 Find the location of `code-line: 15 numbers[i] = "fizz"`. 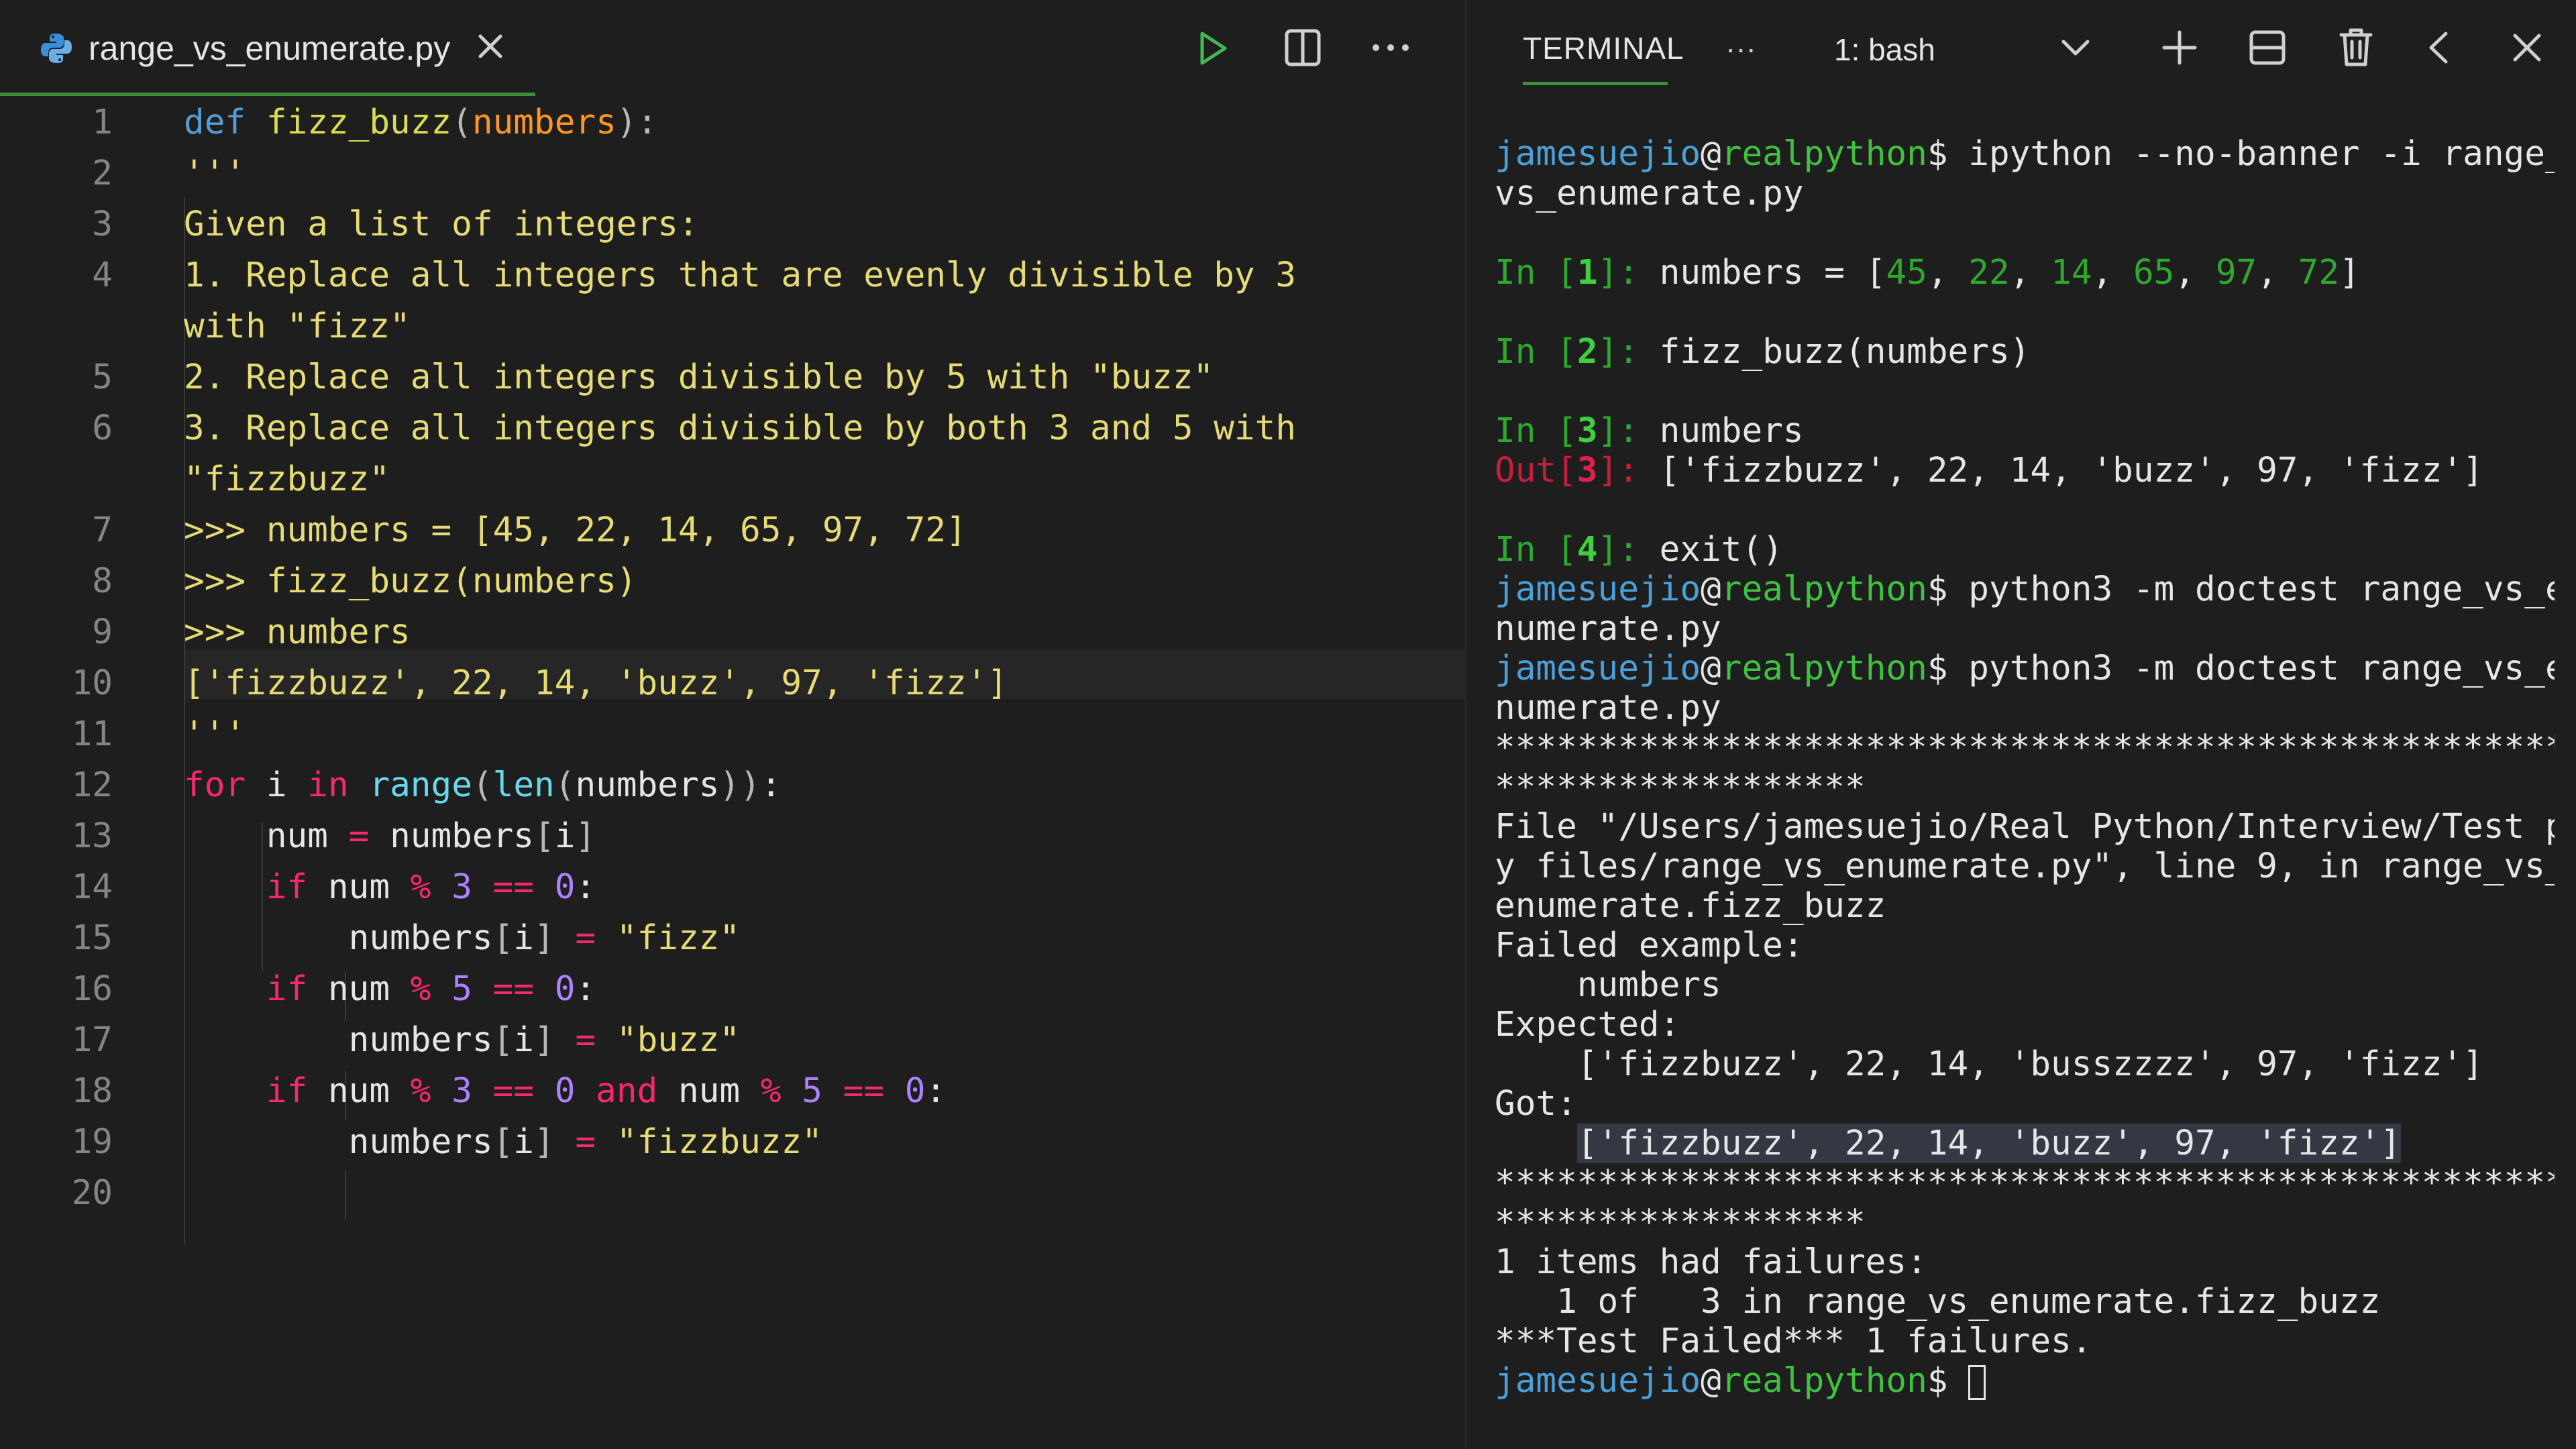

code-line: 15 numbers[i] = "fizz" is located at coordinates (732, 938).